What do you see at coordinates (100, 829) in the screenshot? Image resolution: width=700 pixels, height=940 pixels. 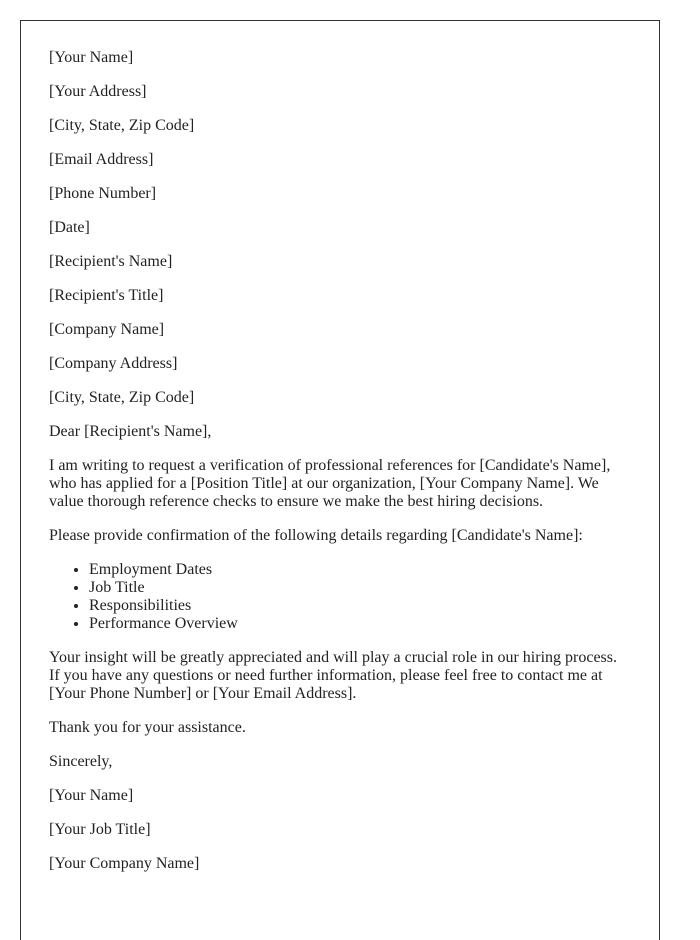 I see `signer-job-title: [Your Job Title]` at bounding box center [100, 829].